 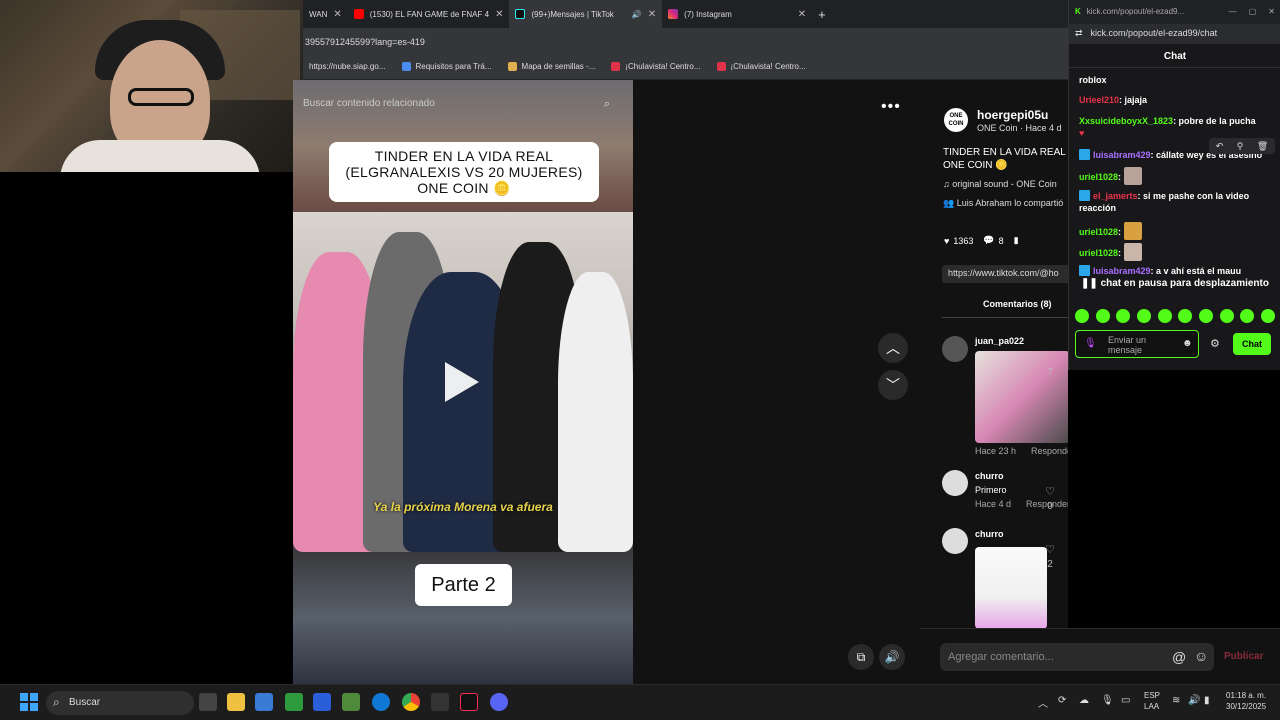 What do you see at coordinates (208, 702) in the screenshot?
I see `task-view-icon` at bounding box center [208, 702].